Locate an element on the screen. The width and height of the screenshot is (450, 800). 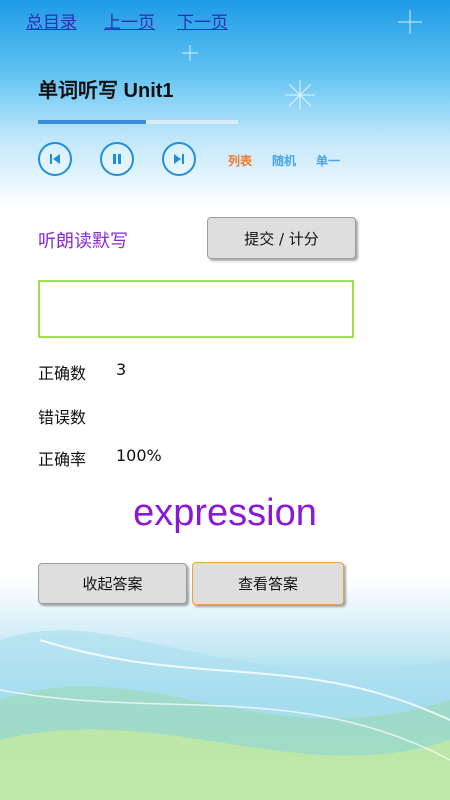
next-button is located at coordinates (179, 159).